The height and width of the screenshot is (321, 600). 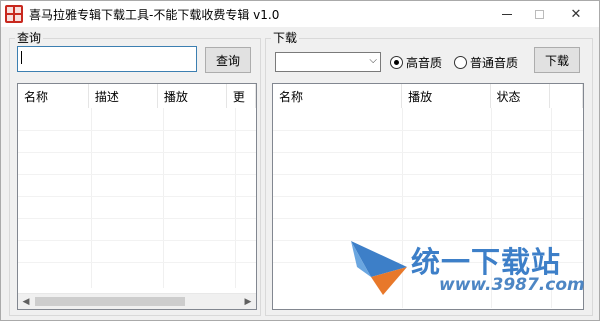 What do you see at coordinates (373, 60) in the screenshot?
I see `chevron-down-icon: ⌵` at bounding box center [373, 60].